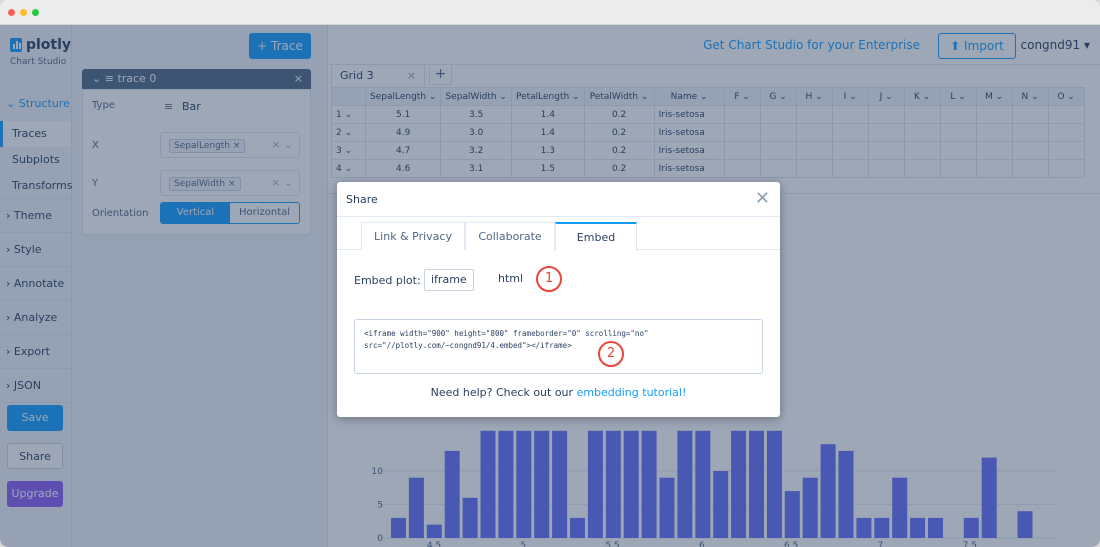 This screenshot has width=1100, height=547. I want to click on minimize-window-dot, so click(23, 12).